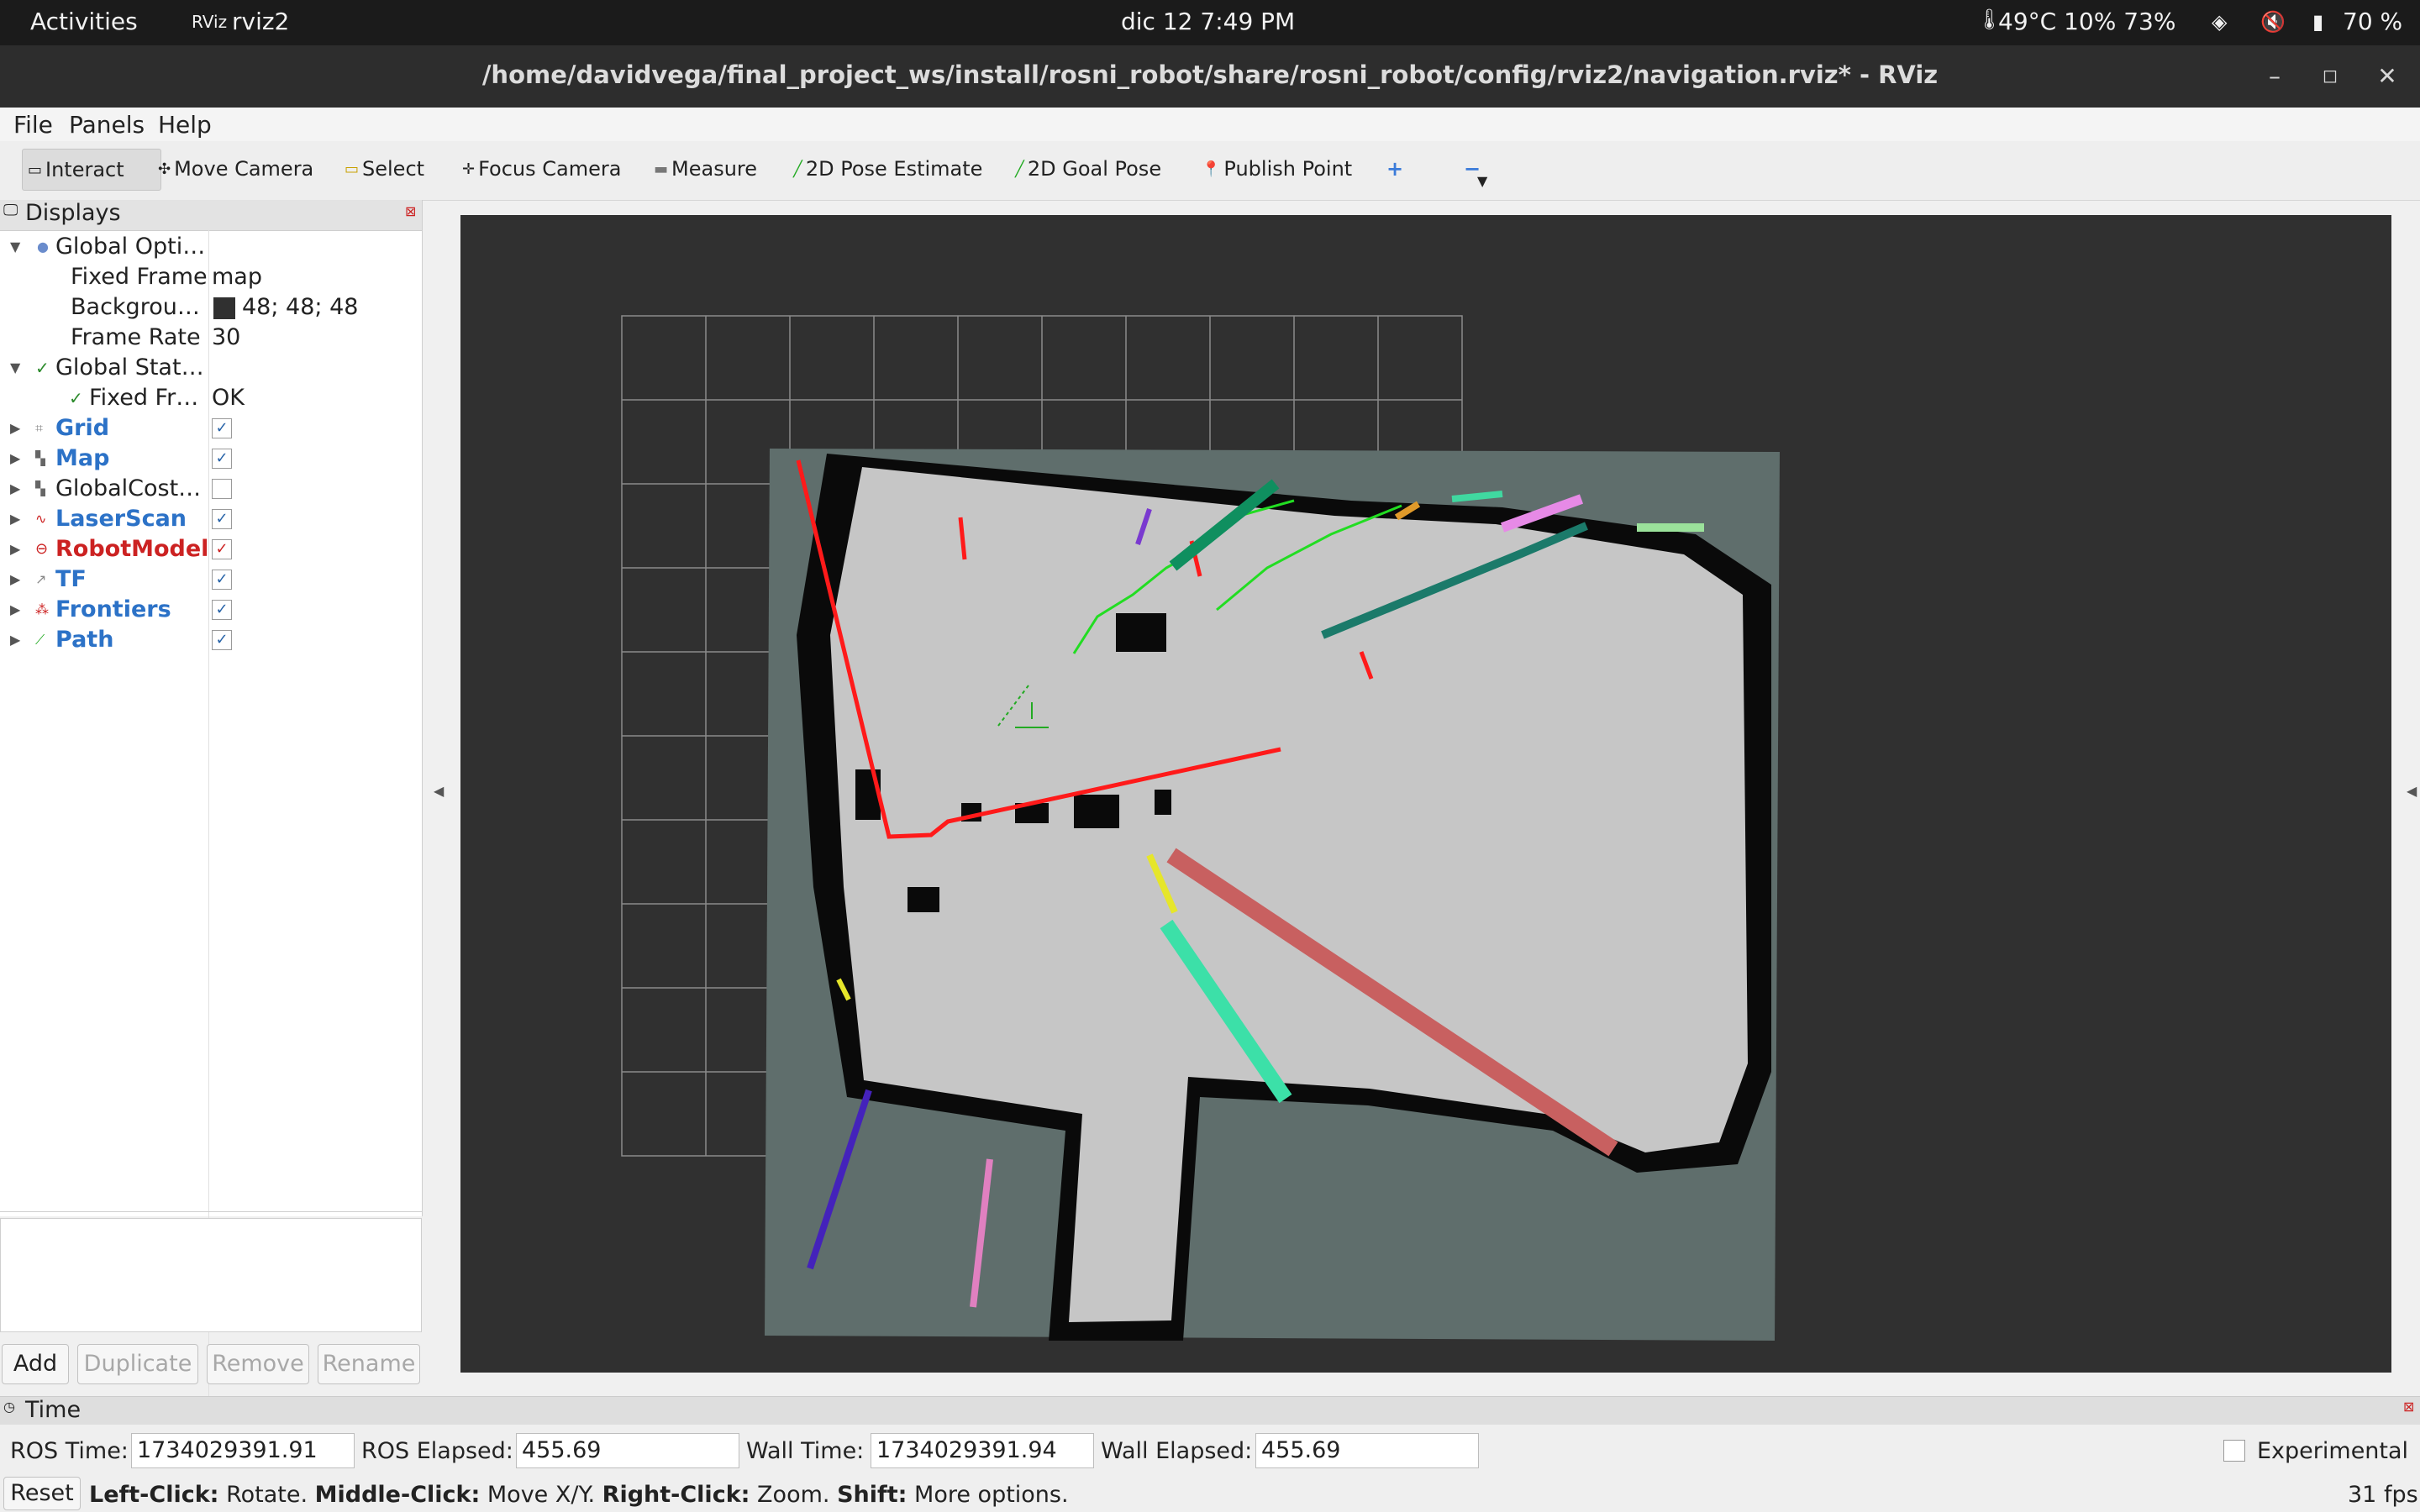 This screenshot has height=1512, width=2420. Describe the element at coordinates (237, 277) in the screenshot. I see `fixed-frame-value: map` at that location.